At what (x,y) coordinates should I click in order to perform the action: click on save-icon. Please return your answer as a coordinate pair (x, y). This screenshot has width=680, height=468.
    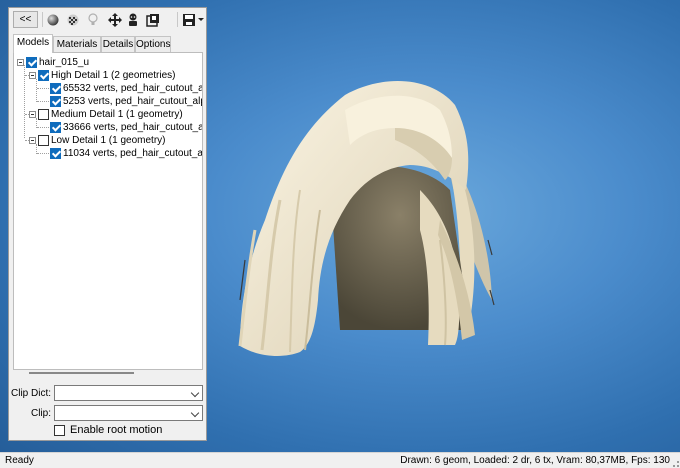
    Looking at the image, I should click on (189, 19).